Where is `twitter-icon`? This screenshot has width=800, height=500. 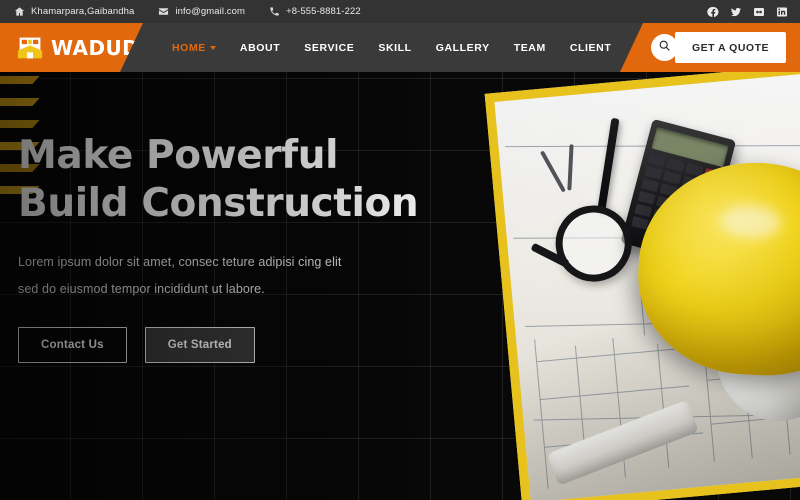 twitter-icon is located at coordinates (736, 12).